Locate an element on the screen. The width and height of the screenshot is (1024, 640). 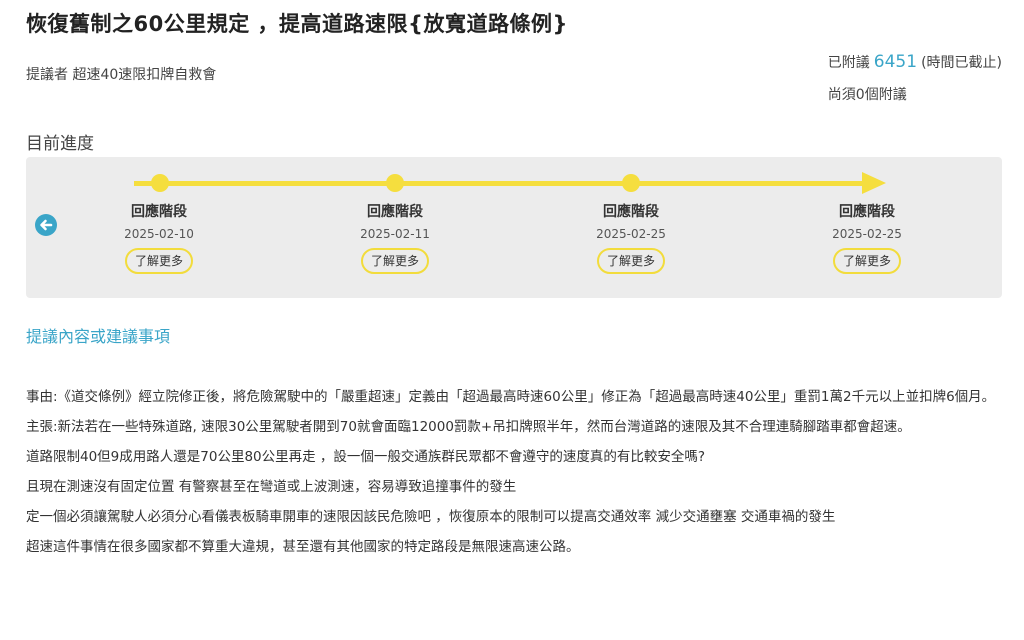
deadline-status: (時間已截止) is located at coordinates (961, 63).